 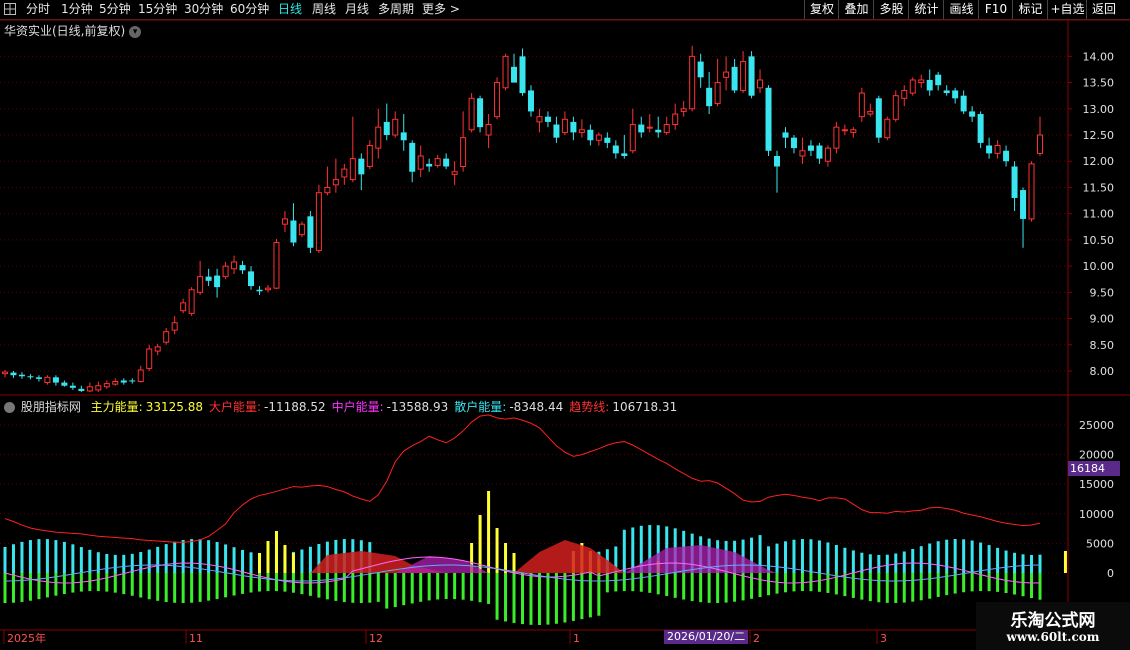 What do you see at coordinates (1096, 484) in the screenshot?
I see `indicator-tick-label: 15000` at bounding box center [1096, 484].